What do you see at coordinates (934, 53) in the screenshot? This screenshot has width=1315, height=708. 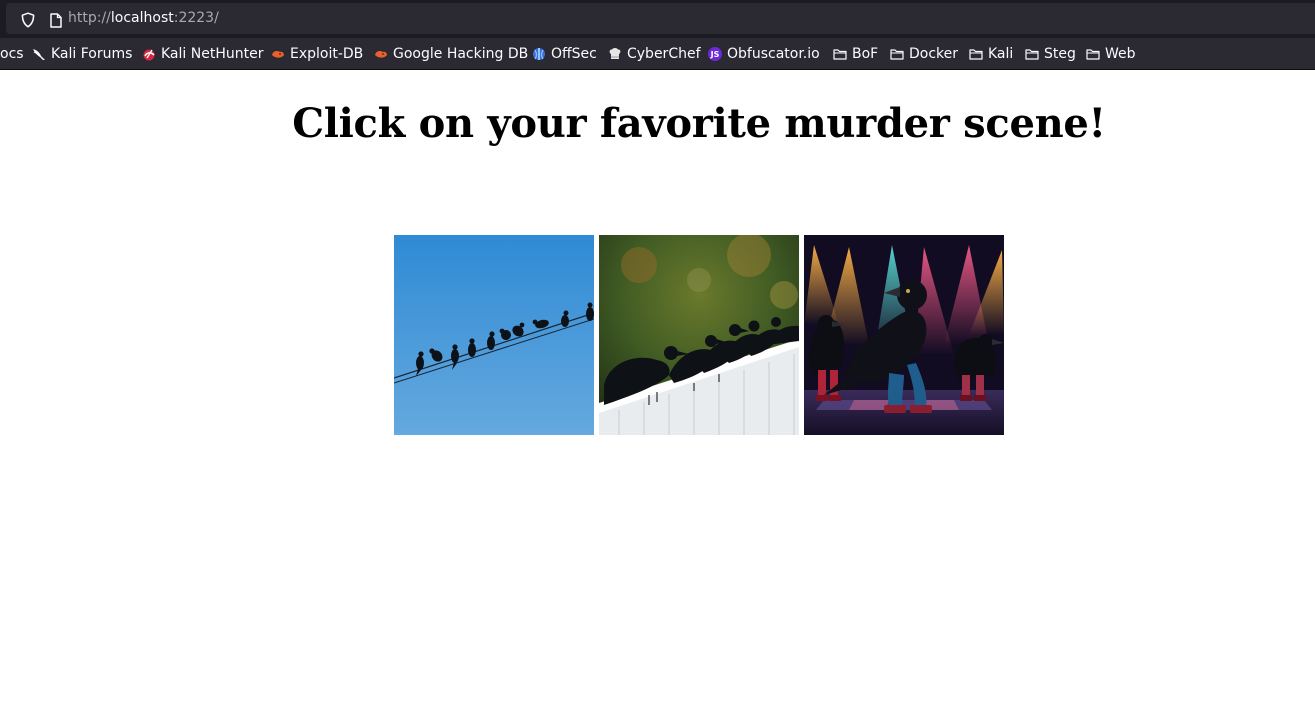 I see `bookmark-label: Docker` at bounding box center [934, 53].